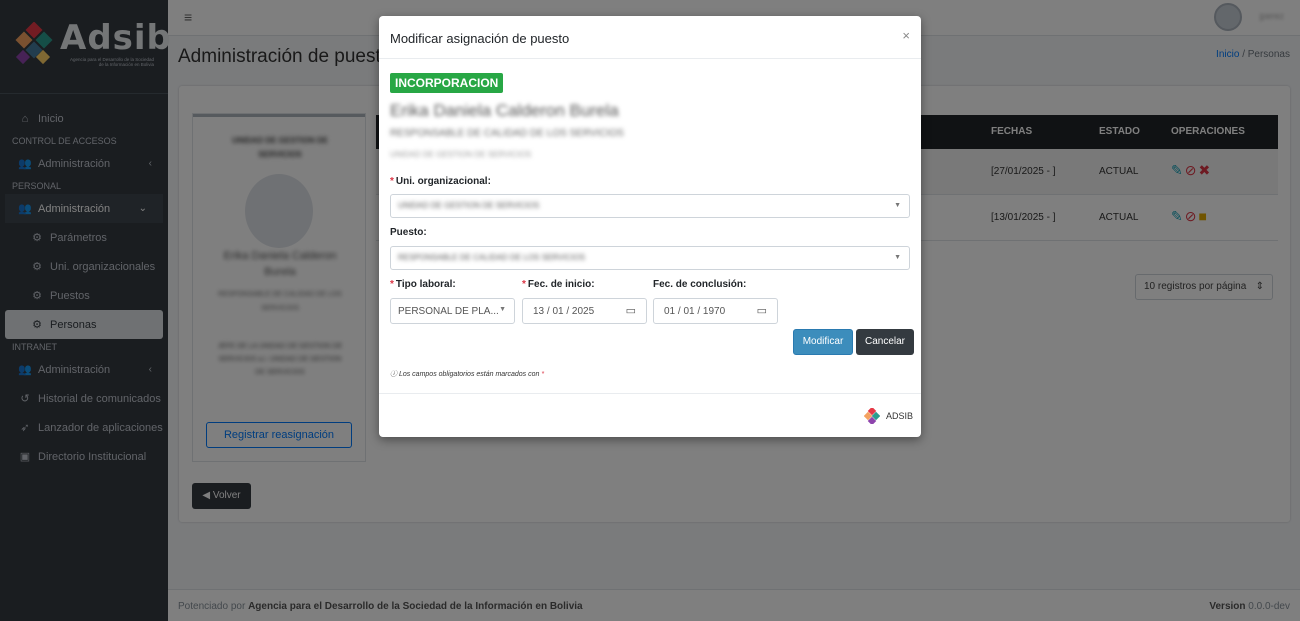 Image resolution: width=1300 pixels, height=621 pixels. Describe the element at coordinates (700, 284) in the screenshot. I see `fecha-conclusion-label: Fec. de conclusión:` at that location.